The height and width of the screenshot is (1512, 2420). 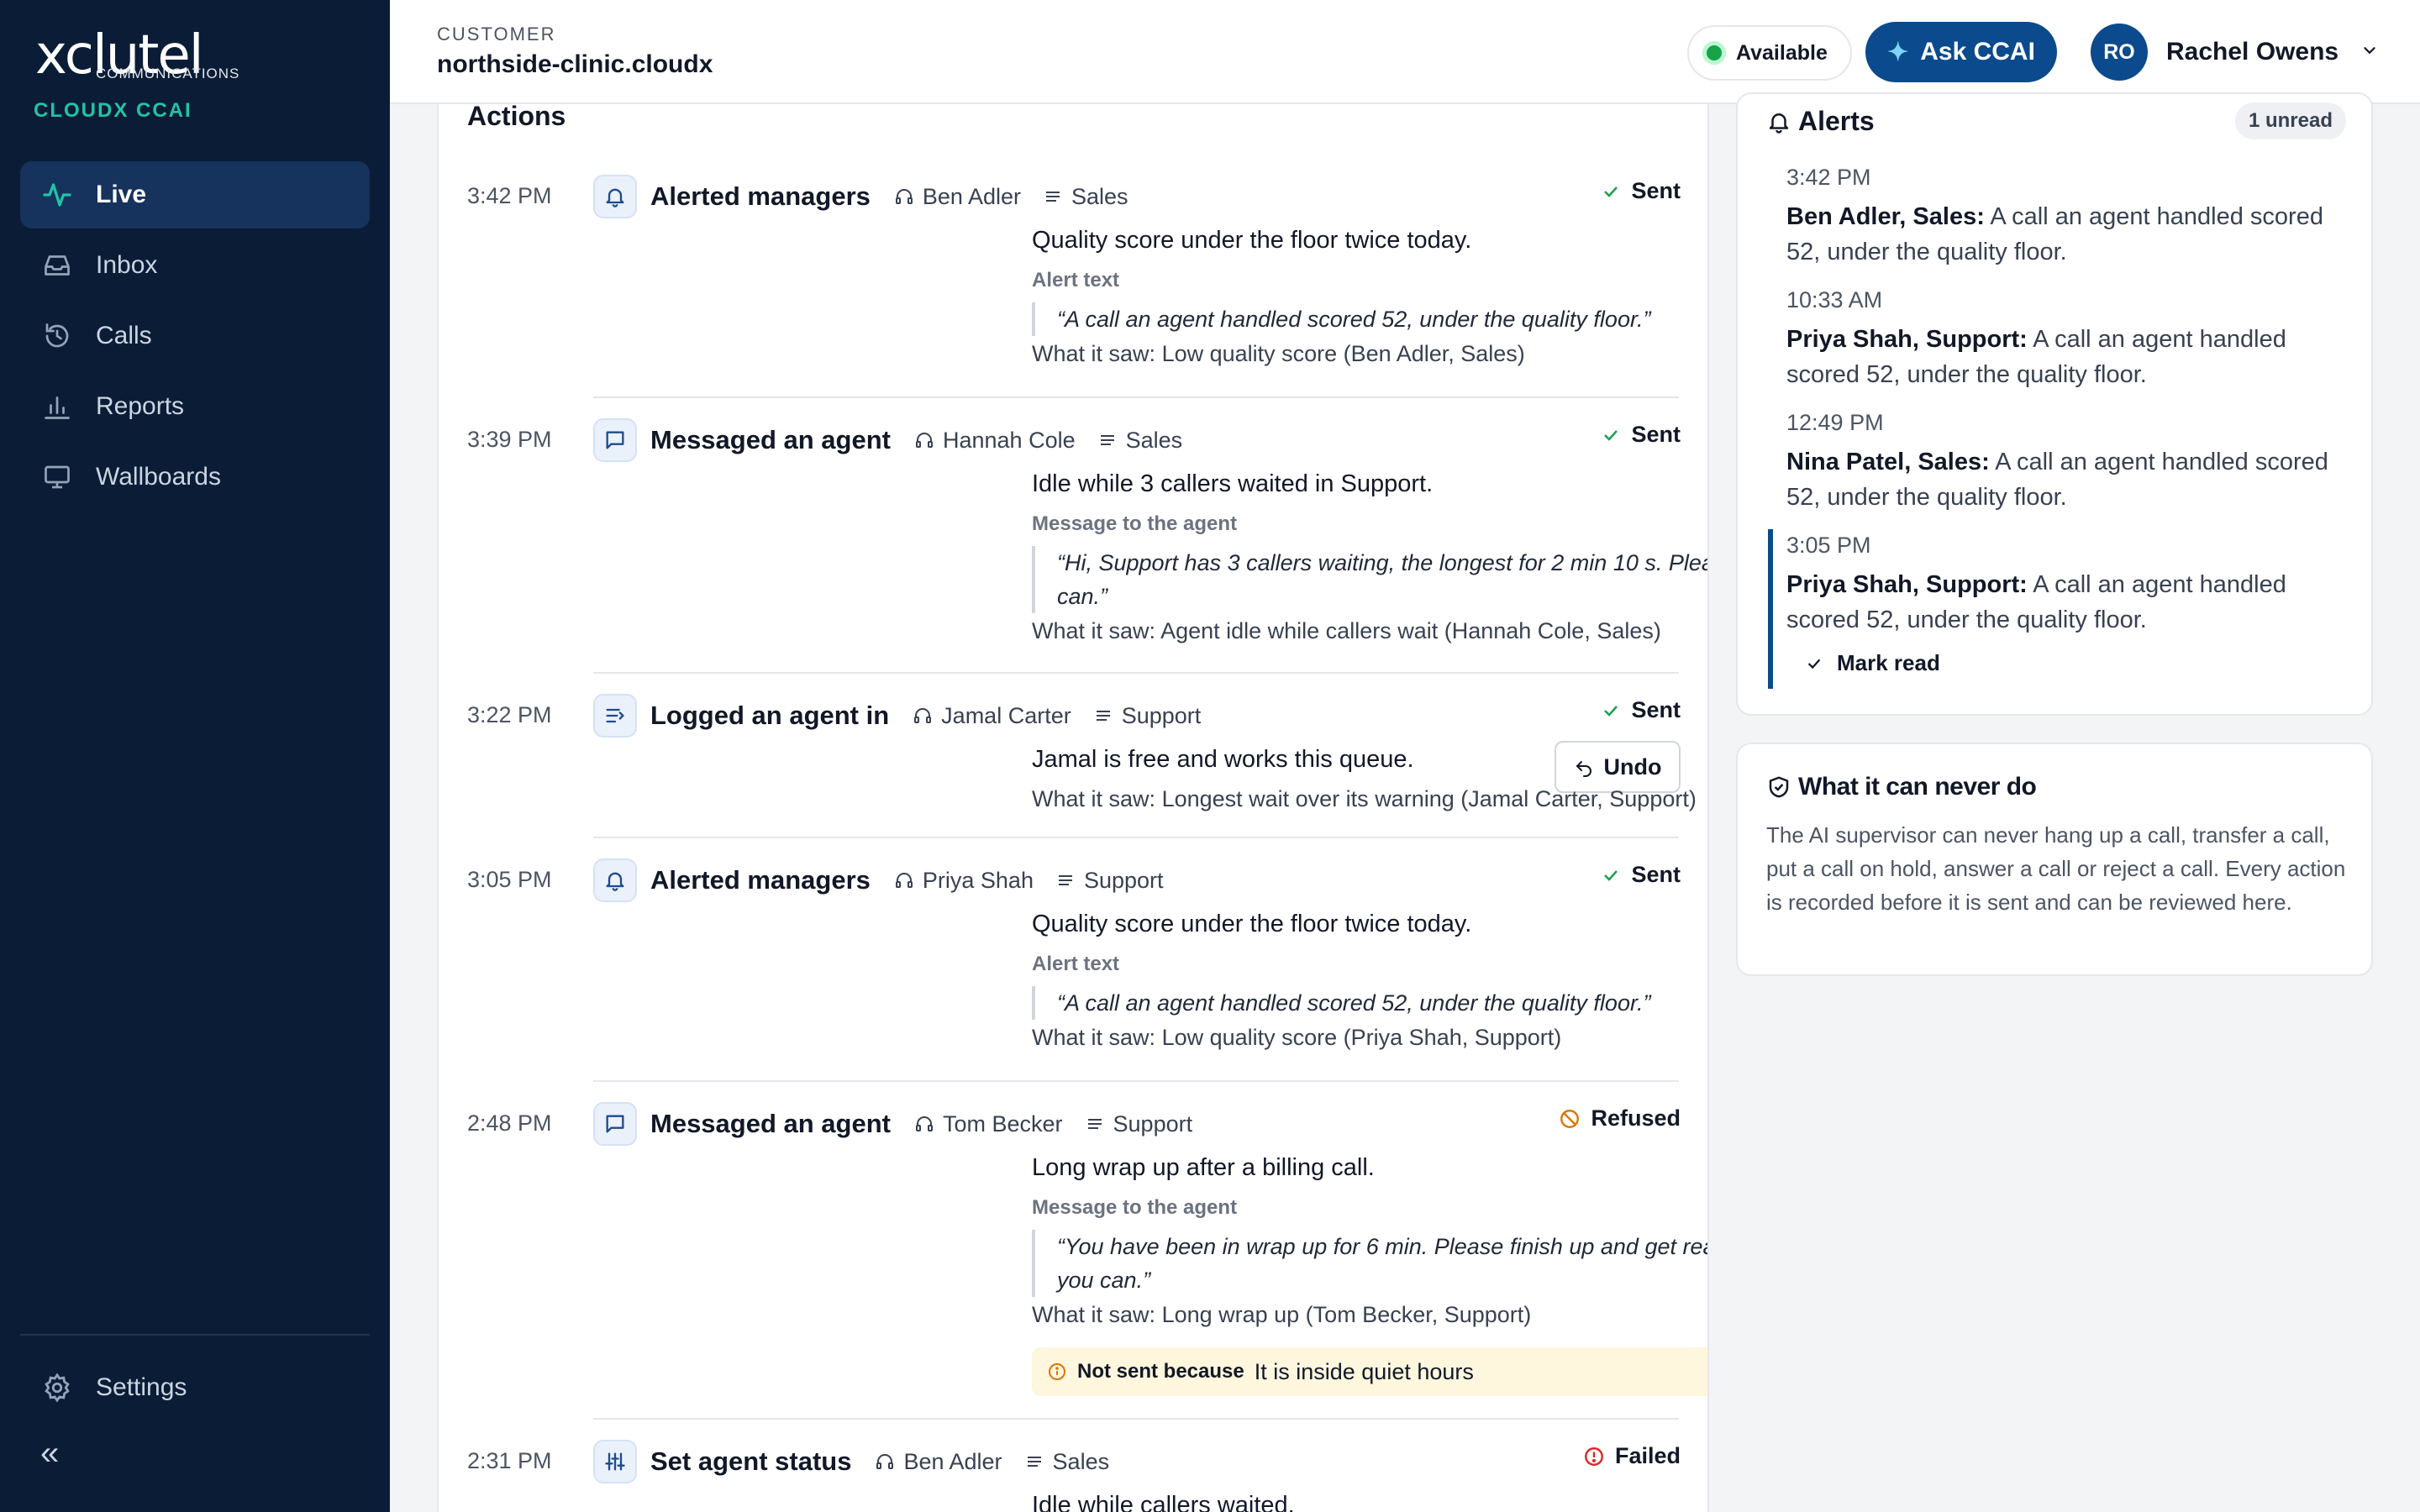 I want to click on action-title: Set agent status, so click(x=751, y=1461).